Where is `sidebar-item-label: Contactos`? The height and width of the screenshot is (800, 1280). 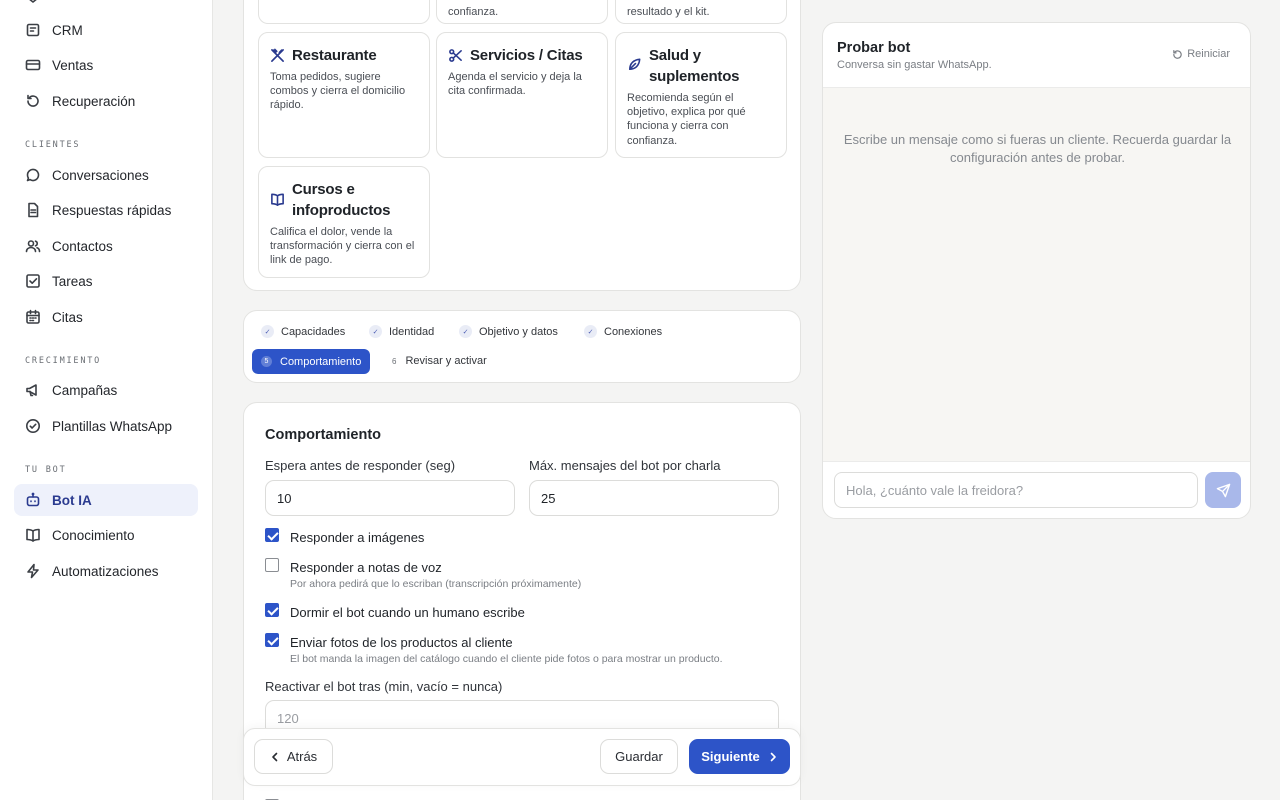
sidebar-item-label: Contactos is located at coordinates (82, 246).